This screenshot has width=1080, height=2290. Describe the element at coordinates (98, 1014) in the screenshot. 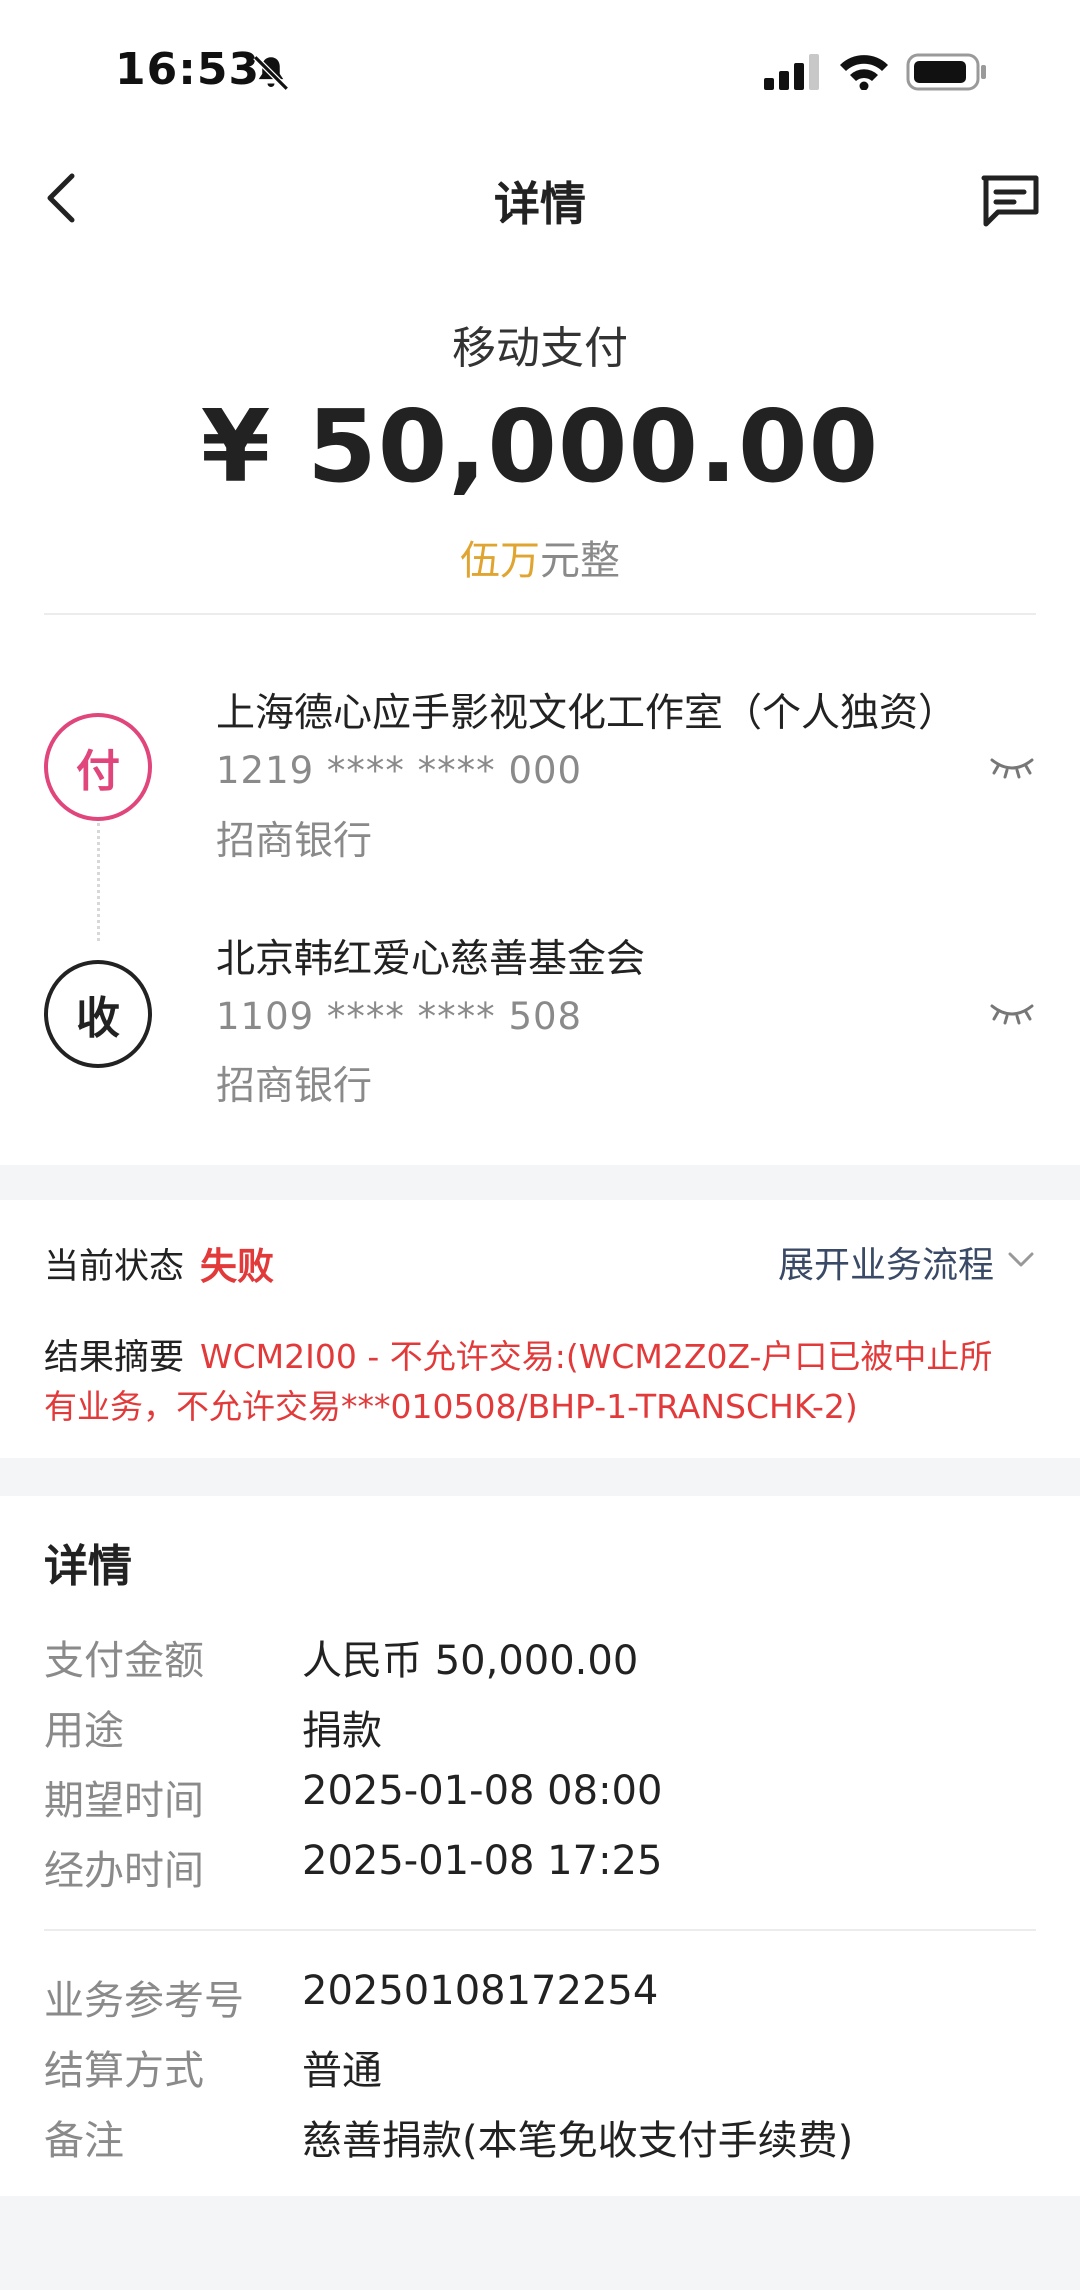

I see `payee-badge: 收` at that location.